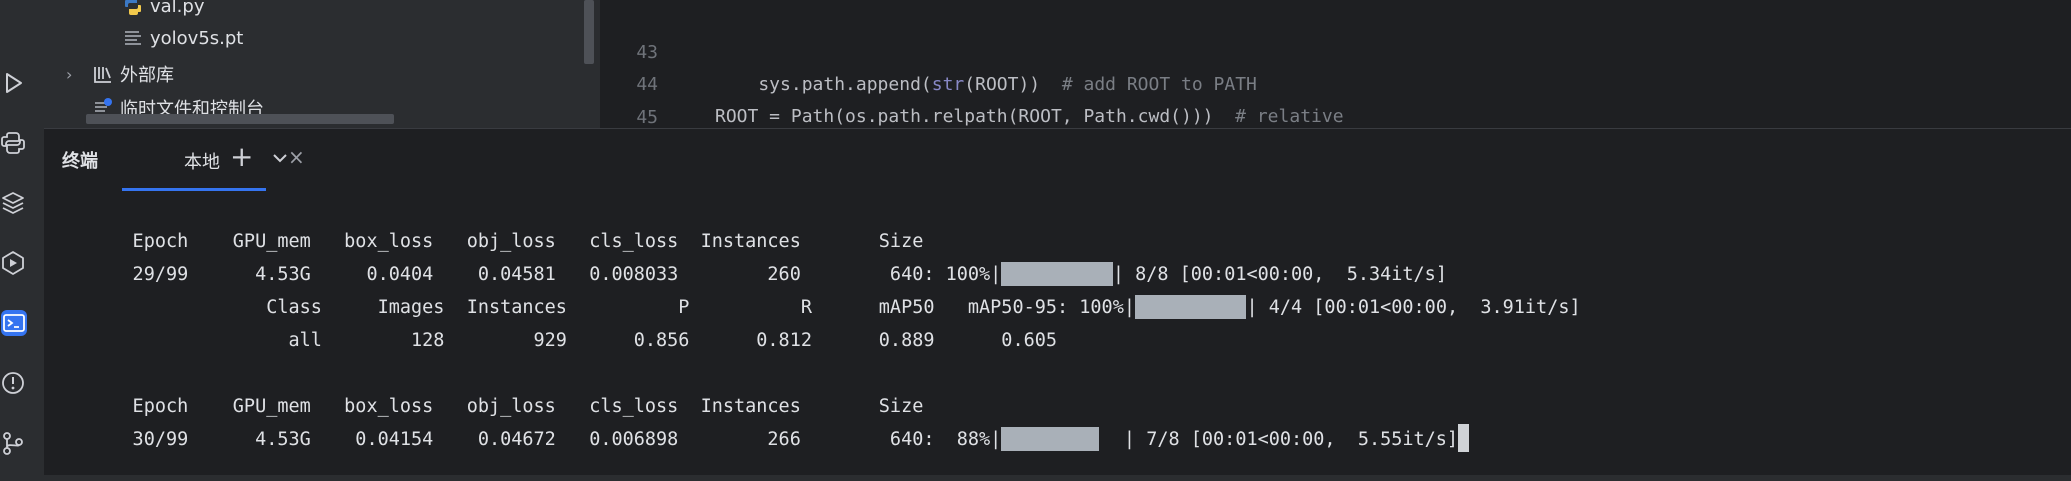  I want to click on activity-bar, so click(22, 240).